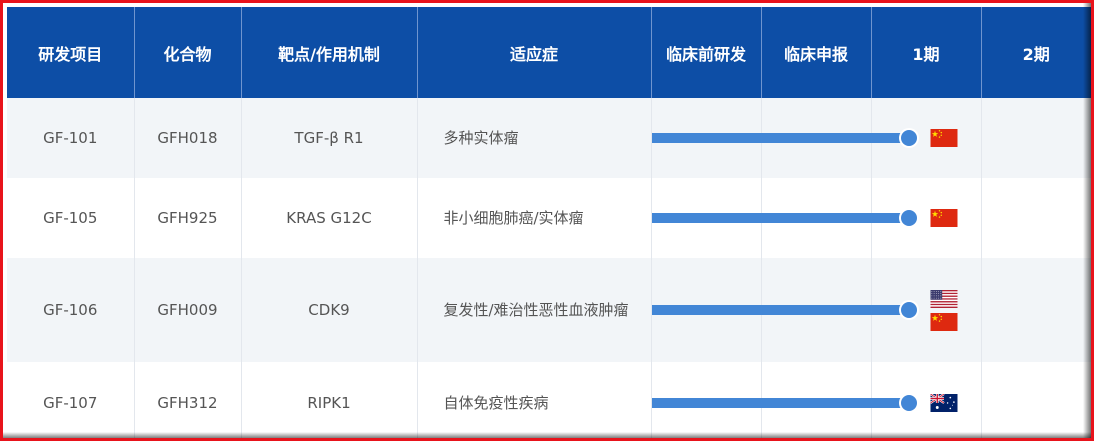 Image resolution: width=1094 pixels, height=441 pixels. I want to click on compound-cell: GFH925, so click(188, 218).